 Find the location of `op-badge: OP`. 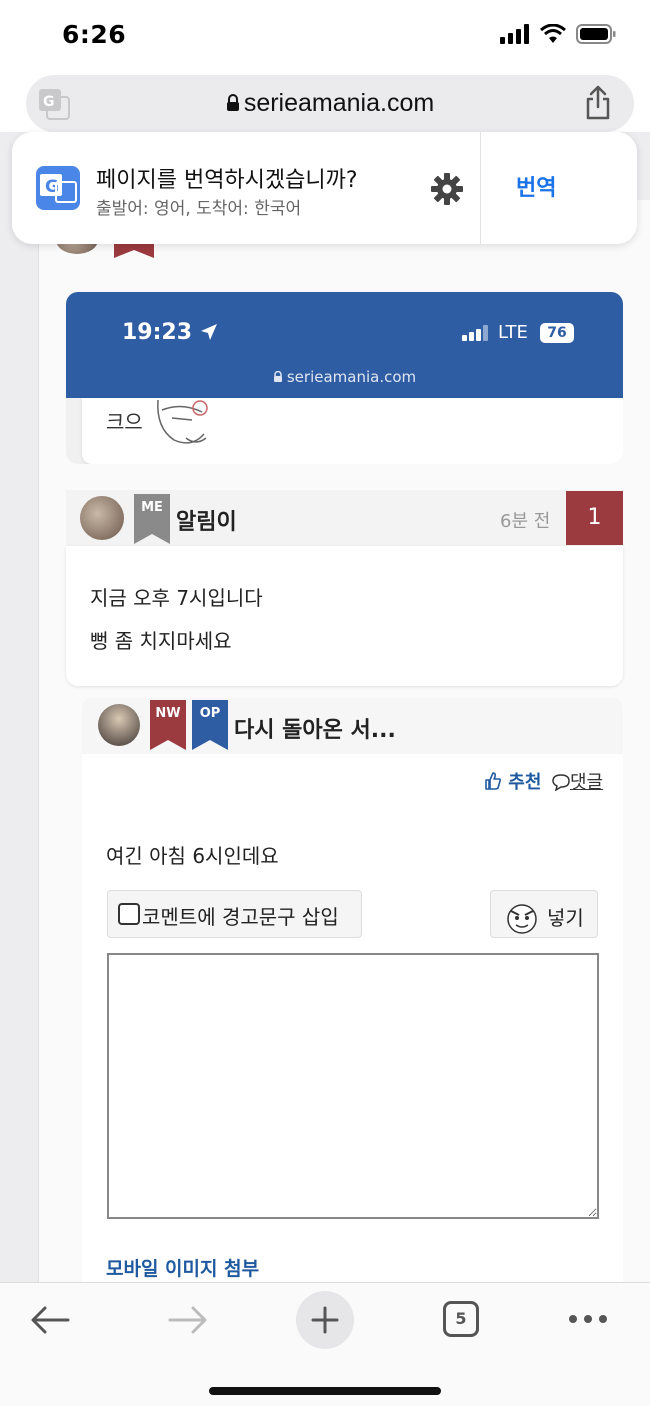

op-badge: OP is located at coordinates (210, 725).